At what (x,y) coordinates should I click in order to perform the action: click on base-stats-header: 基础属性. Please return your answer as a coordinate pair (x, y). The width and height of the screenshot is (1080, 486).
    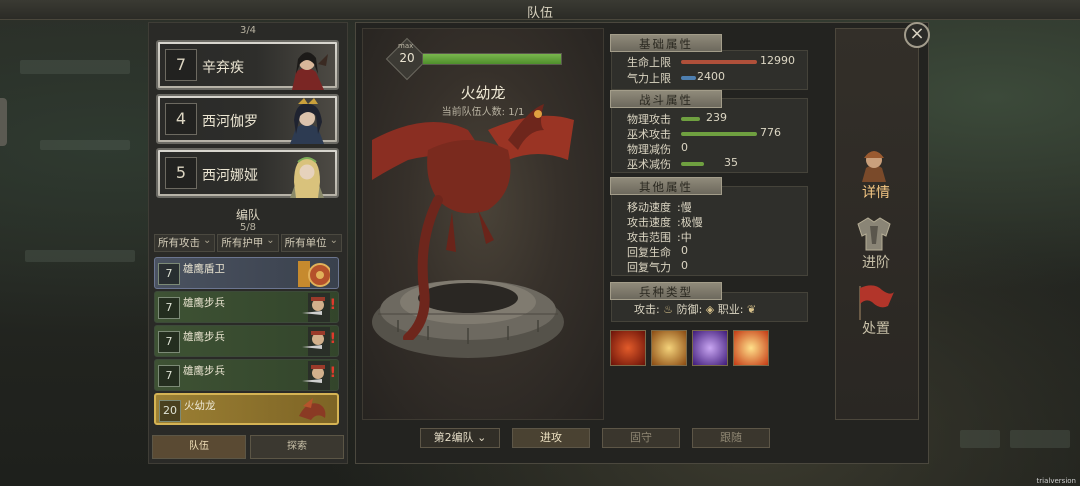
    Looking at the image, I should click on (666, 43).